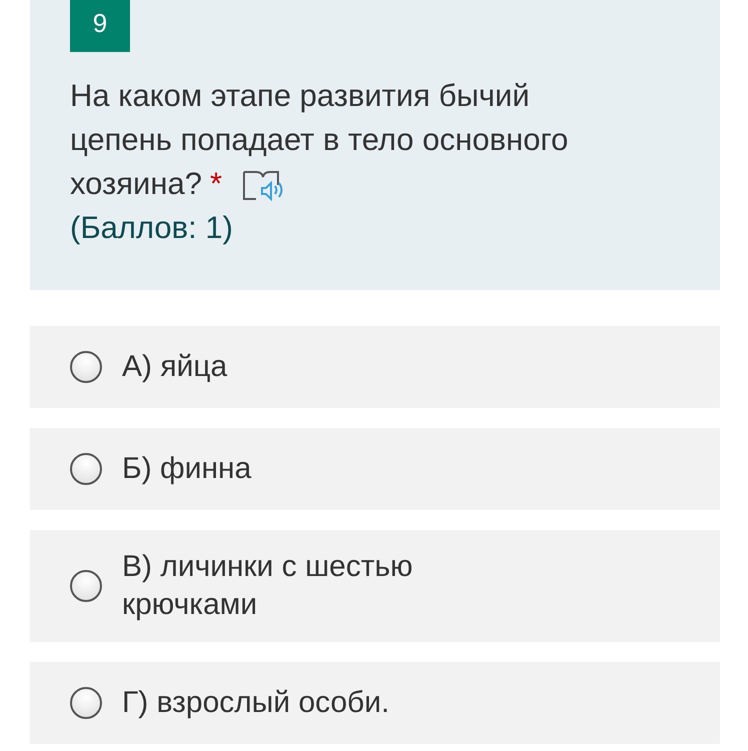 Image resolution: width=748 pixels, height=751 pixels. What do you see at coordinates (152, 228) in the screenshot?
I see `points-label: (Баллов: 1)` at bounding box center [152, 228].